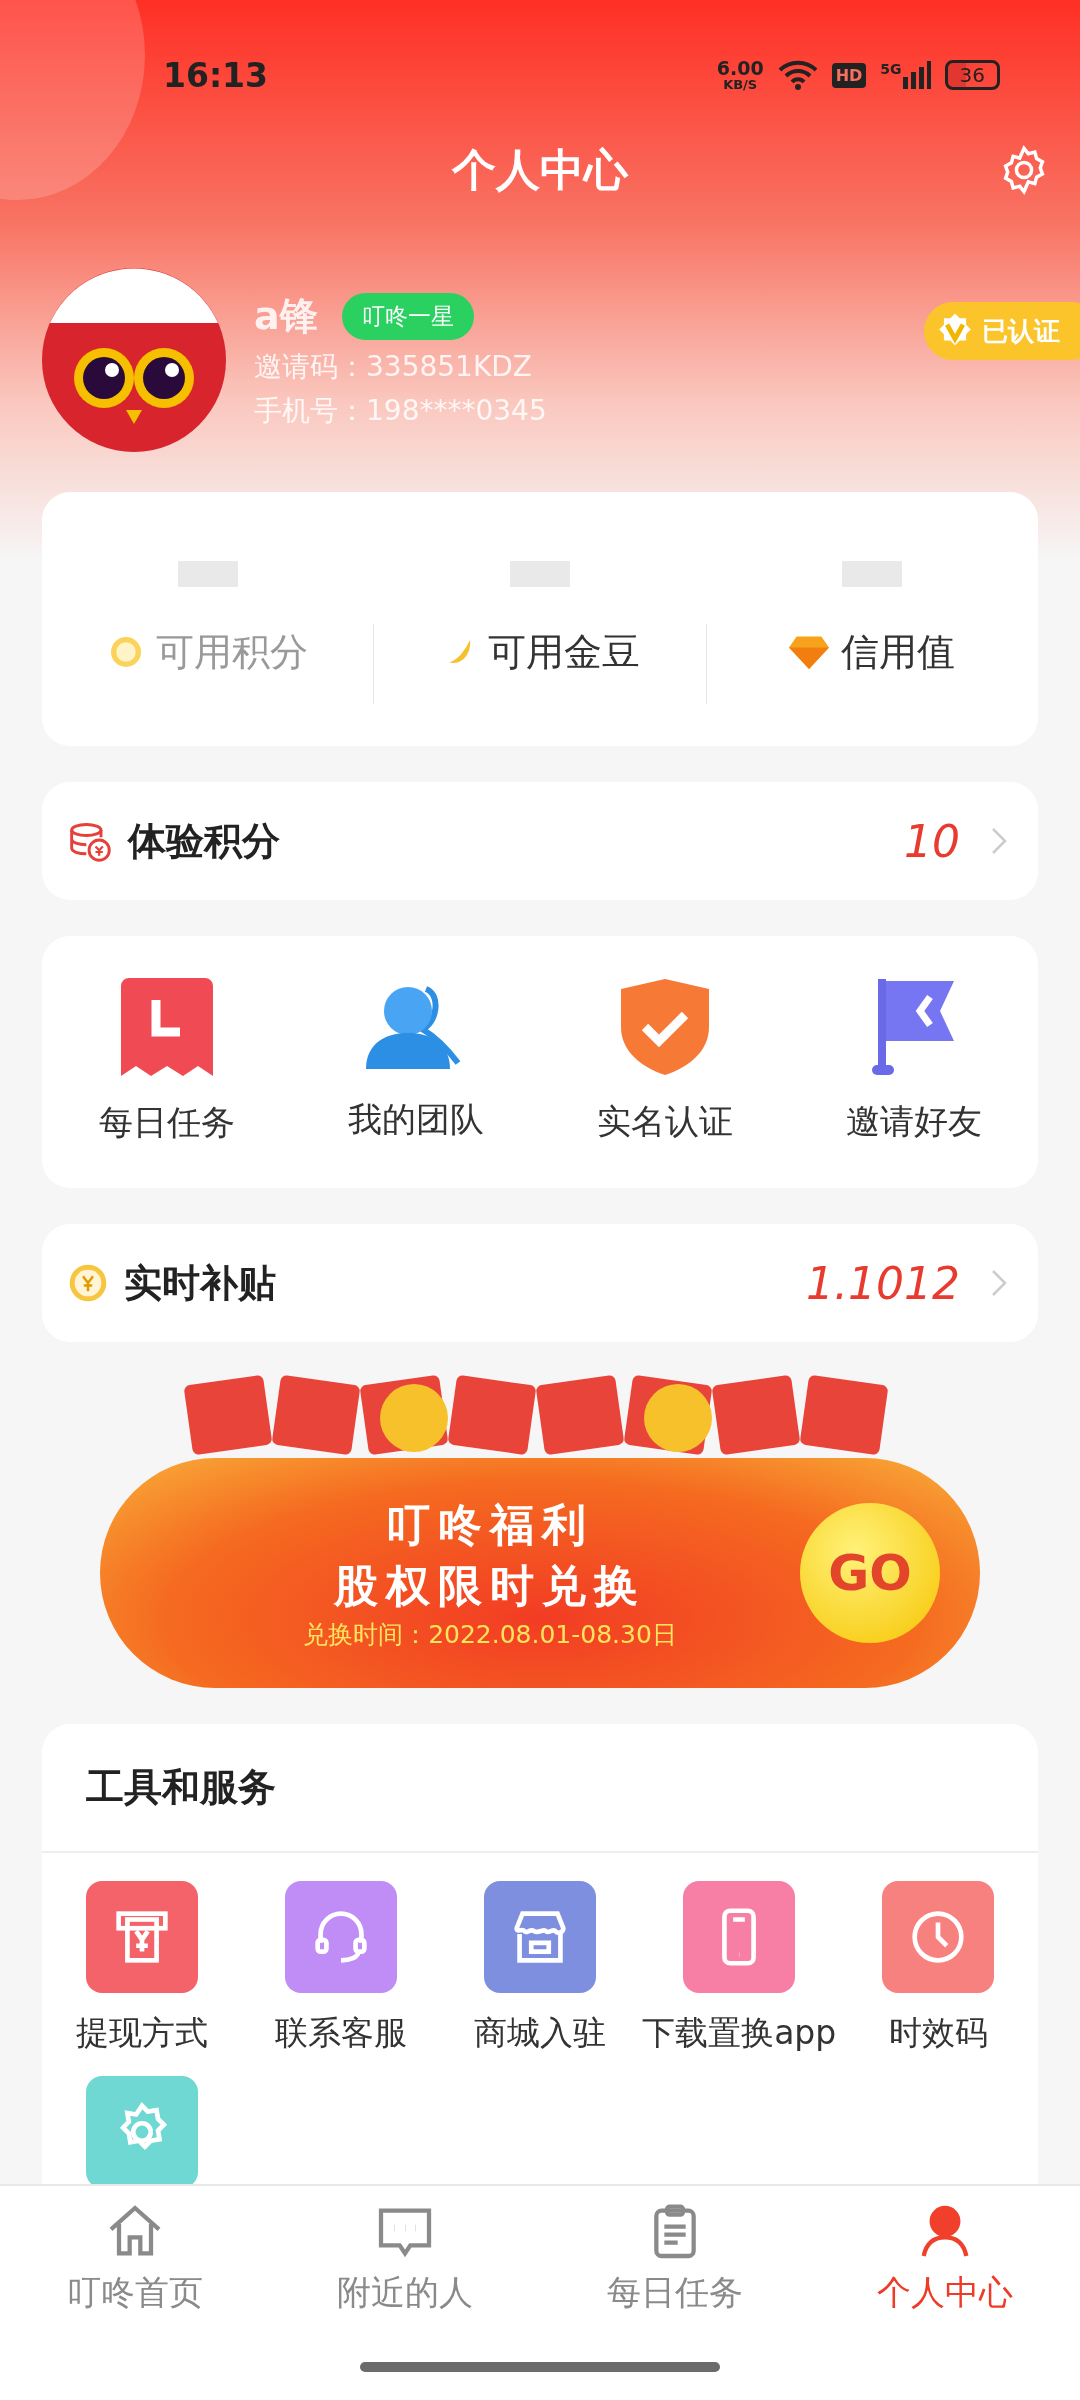  What do you see at coordinates (664, 1027) in the screenshot?
I see `shield-check-icon` at bounding box center [664, 1027].